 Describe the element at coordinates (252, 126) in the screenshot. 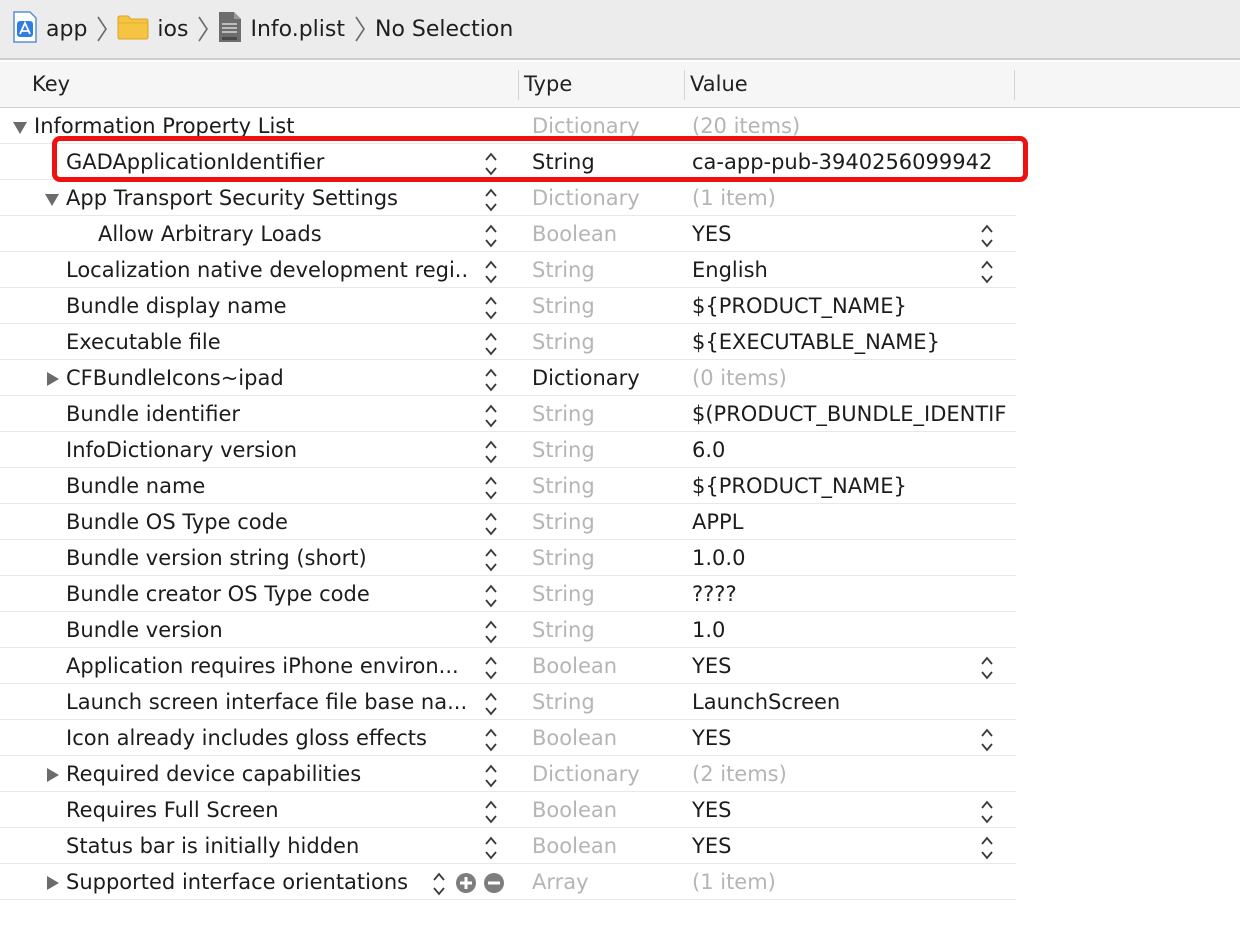

I see `row-key: Information Property List` at that location.